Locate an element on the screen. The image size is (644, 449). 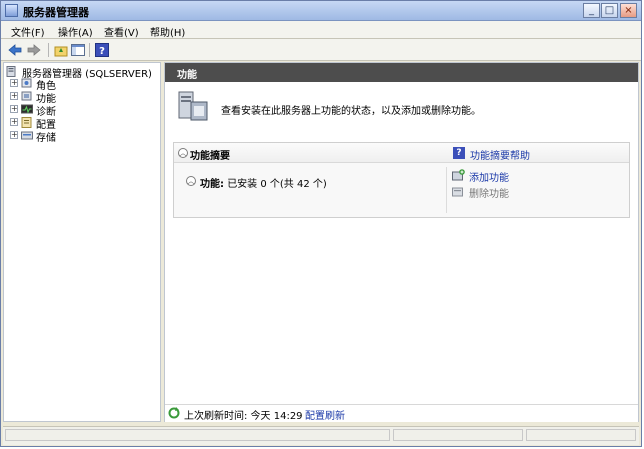
roles-icon is located at coordinates (27, 83).